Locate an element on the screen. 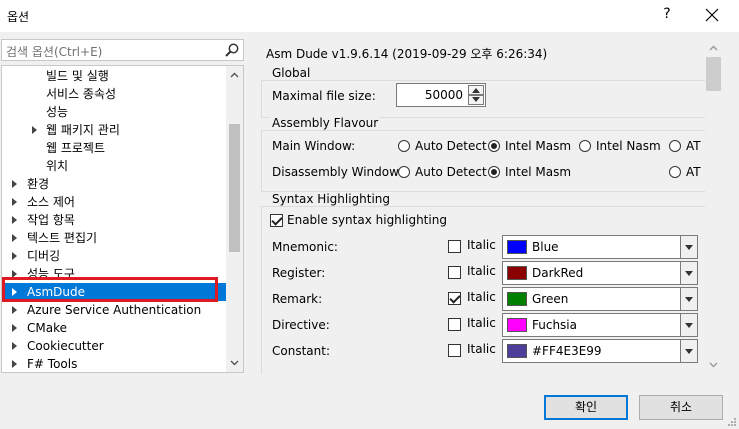  tree-item-label: 서비스 종속성 is located at coordinates (81, 94).